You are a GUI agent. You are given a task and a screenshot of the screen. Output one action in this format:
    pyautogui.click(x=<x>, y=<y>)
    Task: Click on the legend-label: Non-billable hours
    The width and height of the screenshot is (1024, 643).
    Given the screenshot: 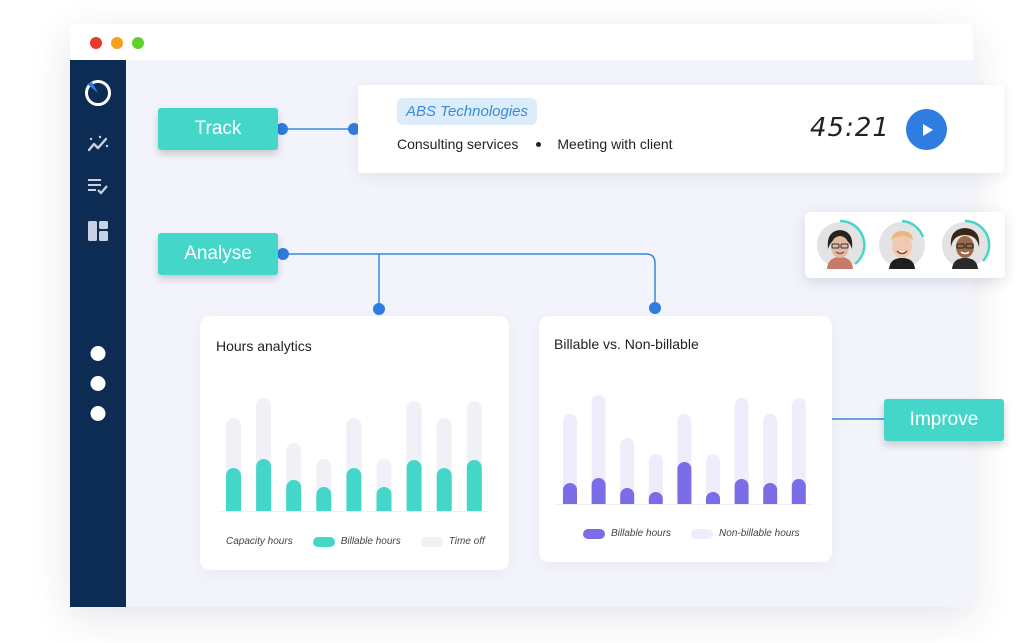 What is the action you would take?
    pyautogui.click(x=759, y=533)
    